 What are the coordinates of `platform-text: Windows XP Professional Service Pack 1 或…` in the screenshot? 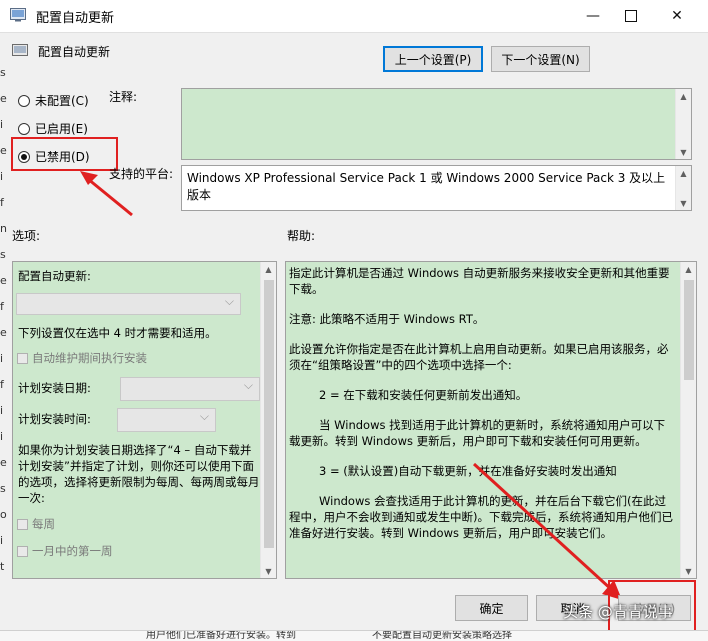 It's located at (426, 186).